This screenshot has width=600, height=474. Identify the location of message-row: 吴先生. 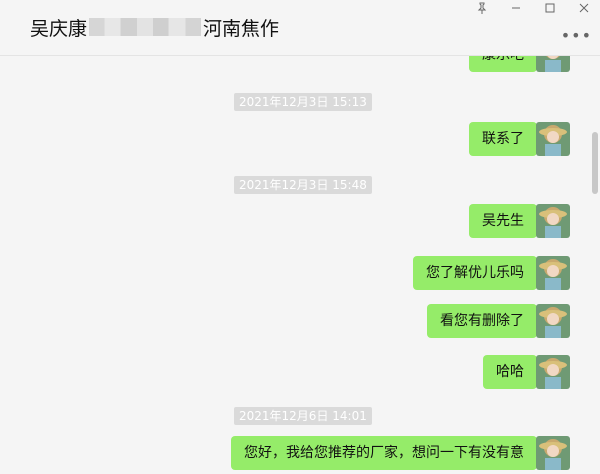
(506, 221).